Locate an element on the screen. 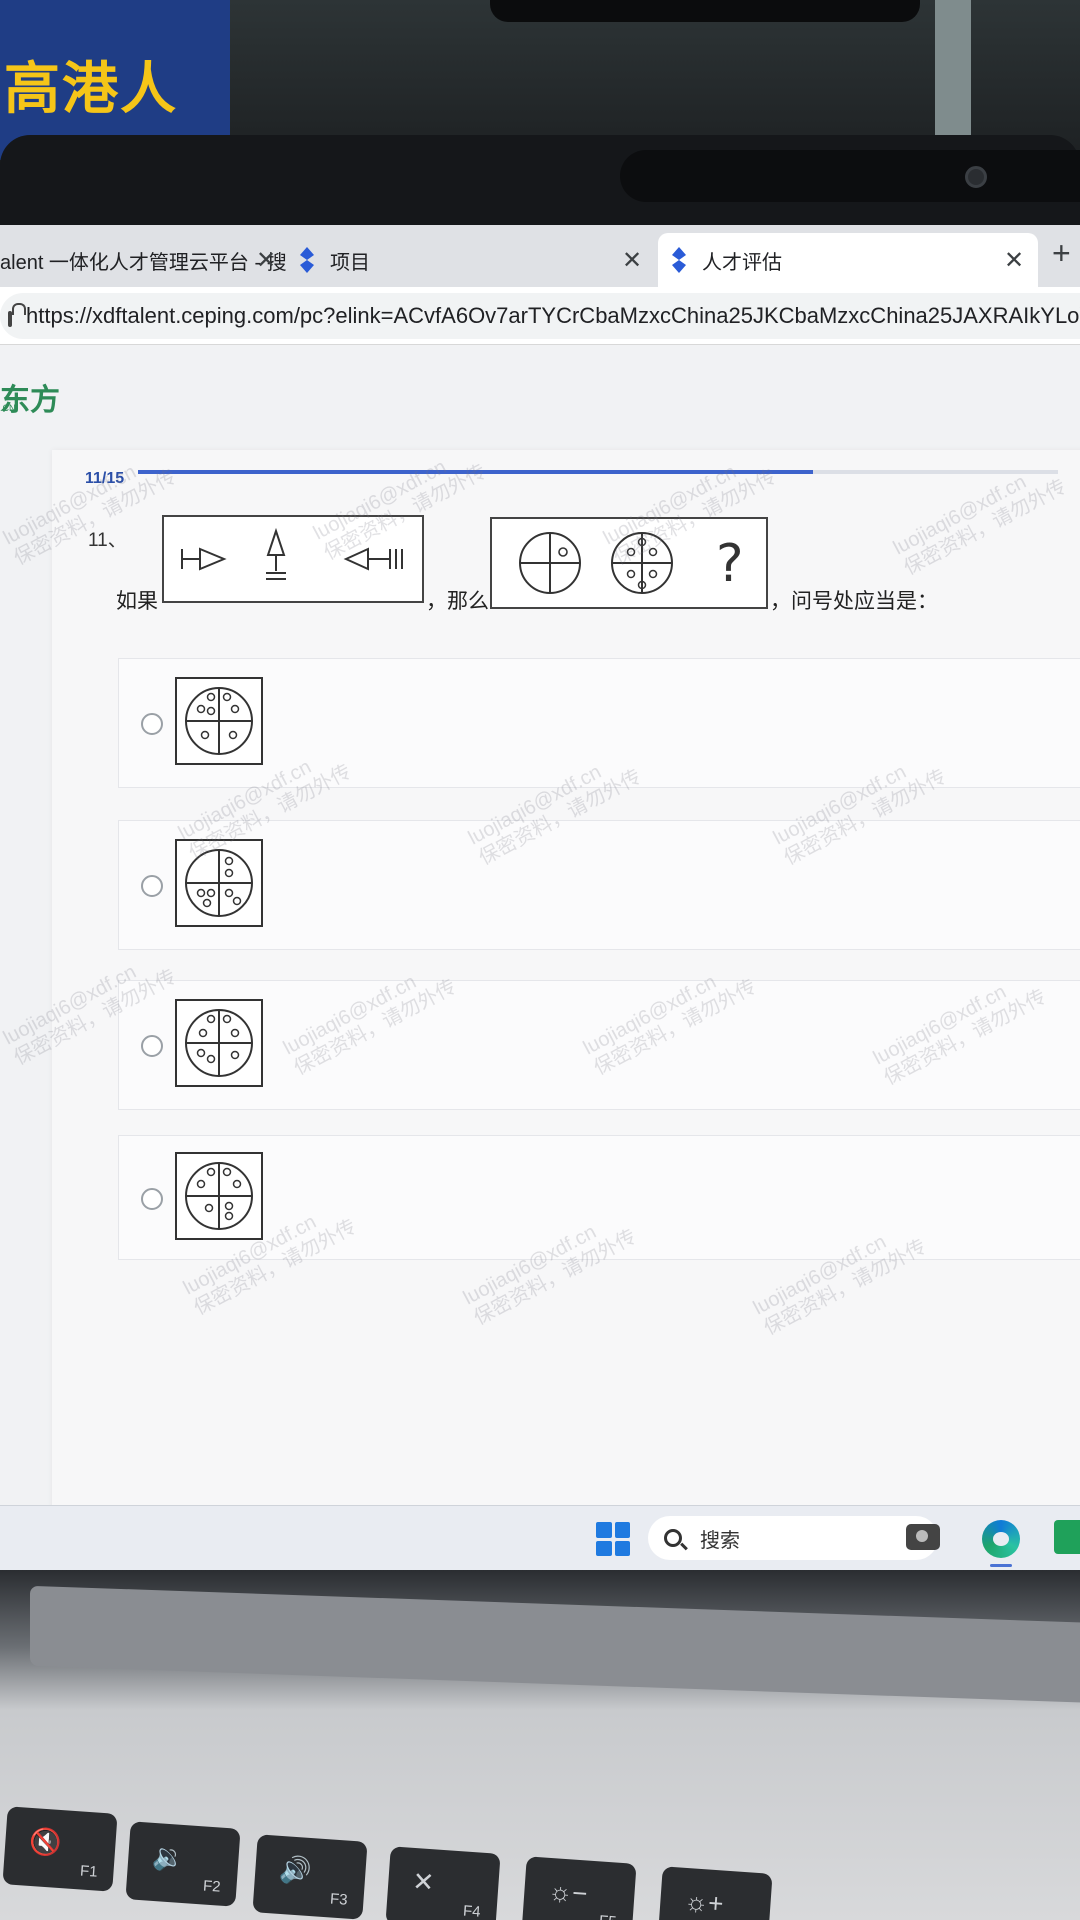 Image resolution: width=1080 pixels, height=1920 pixels. option-a-figure is located at coordinates (219, 721).